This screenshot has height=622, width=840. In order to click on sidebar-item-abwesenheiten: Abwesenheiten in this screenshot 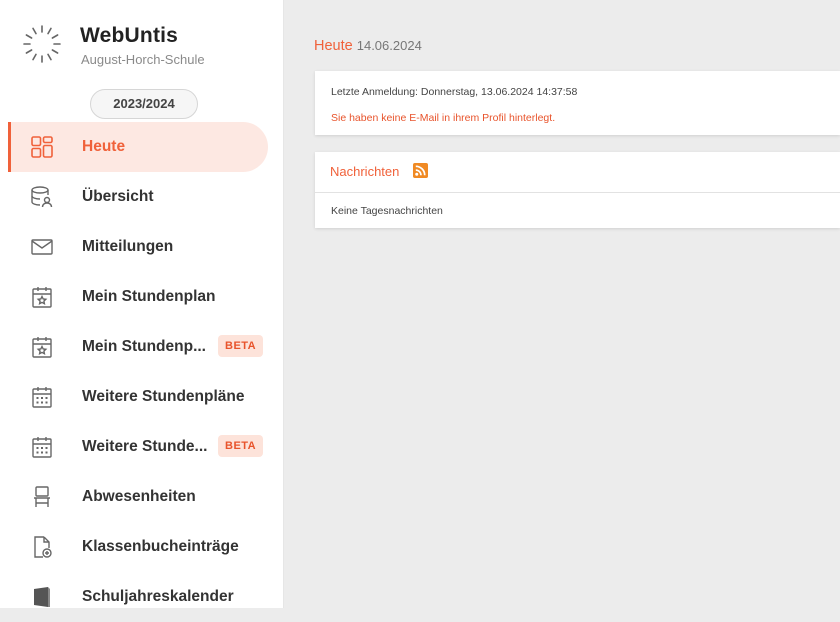, I will do `click(141, 497)`.